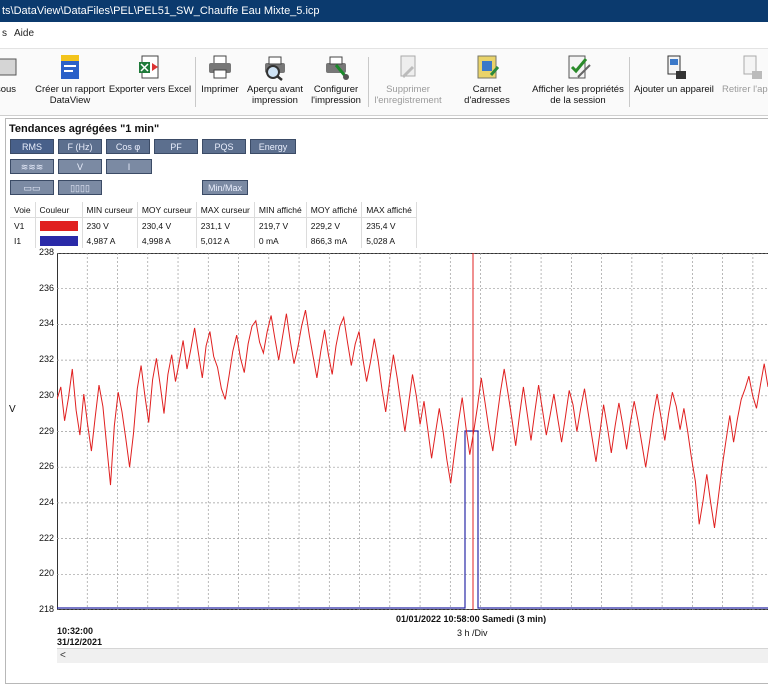 This screenshot has width=768, height=684. I want to click on stat-value: 5,012 A, so click(225, 240).